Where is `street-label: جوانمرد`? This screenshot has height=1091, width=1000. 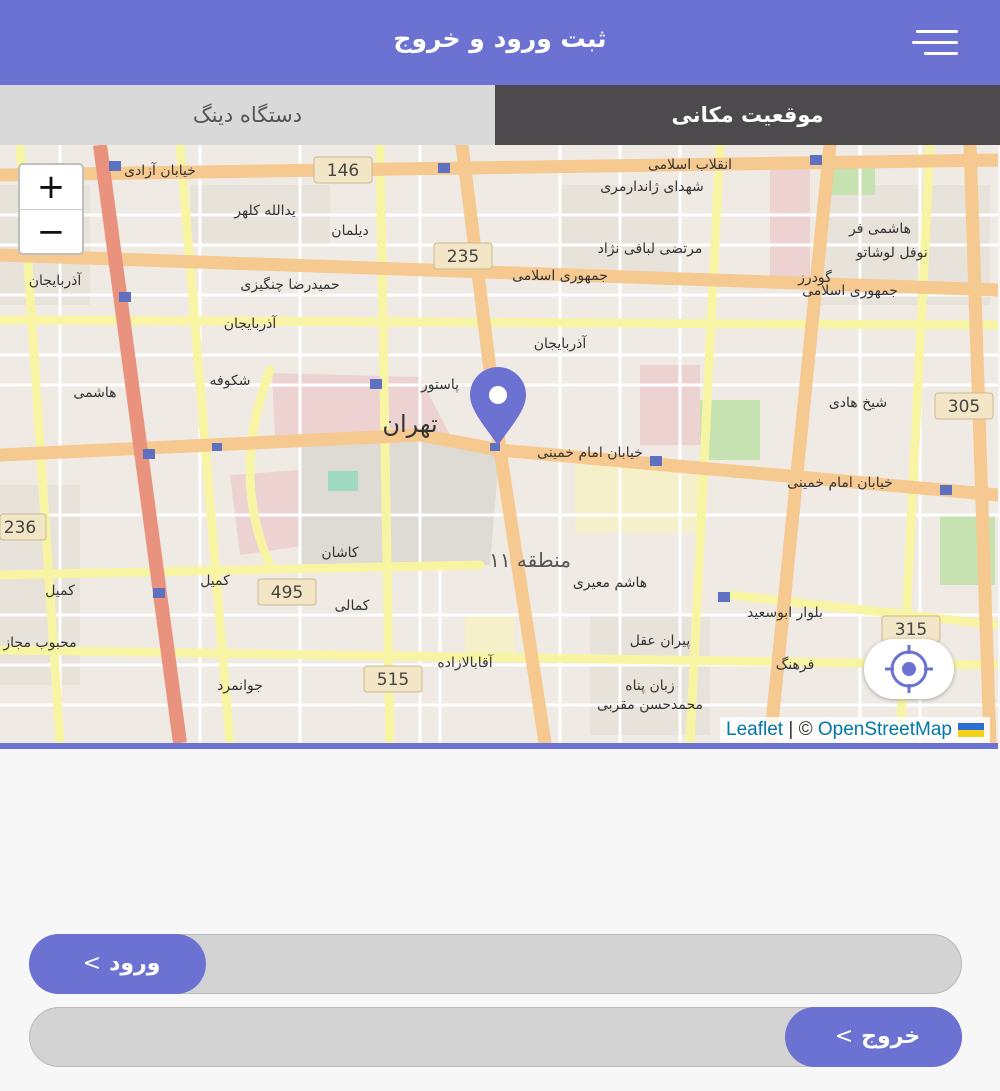 street-label: جوانمرد is located at coordinates (240, 686).